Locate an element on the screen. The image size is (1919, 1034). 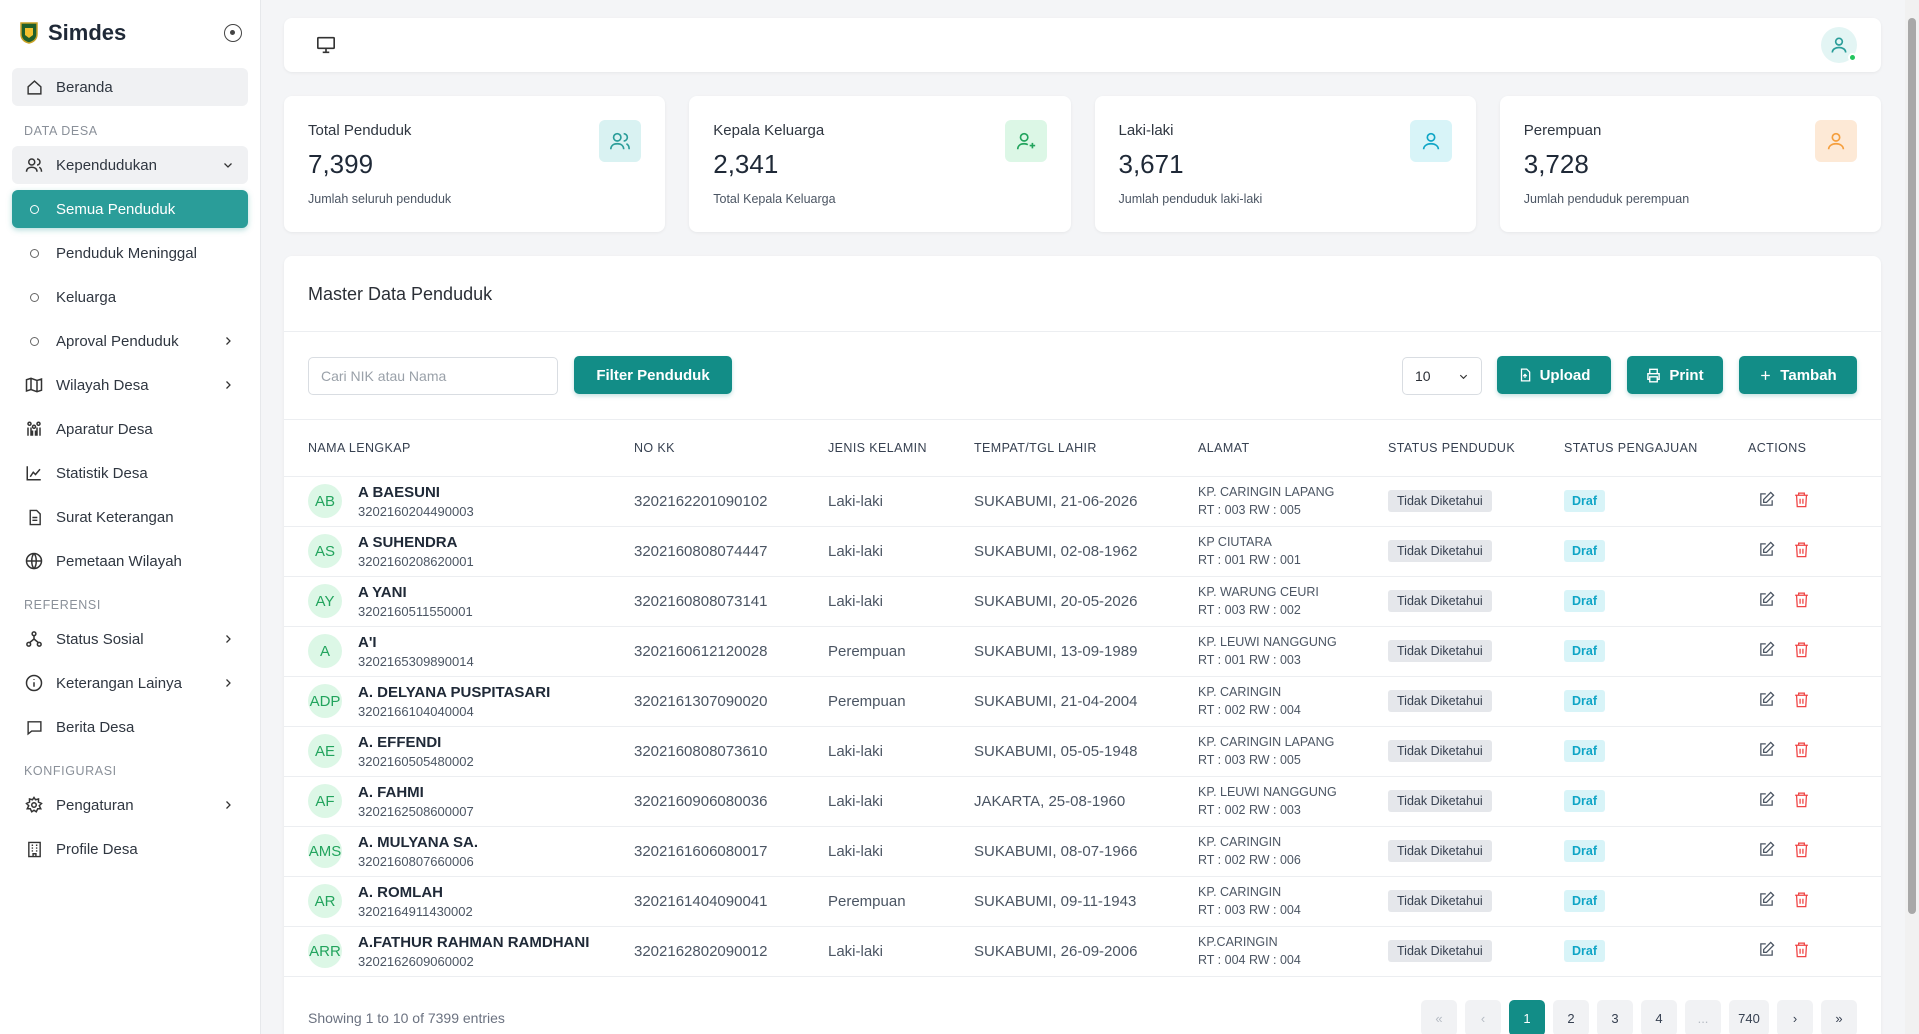
page-button: › is located at coordinates (1795, 1017).